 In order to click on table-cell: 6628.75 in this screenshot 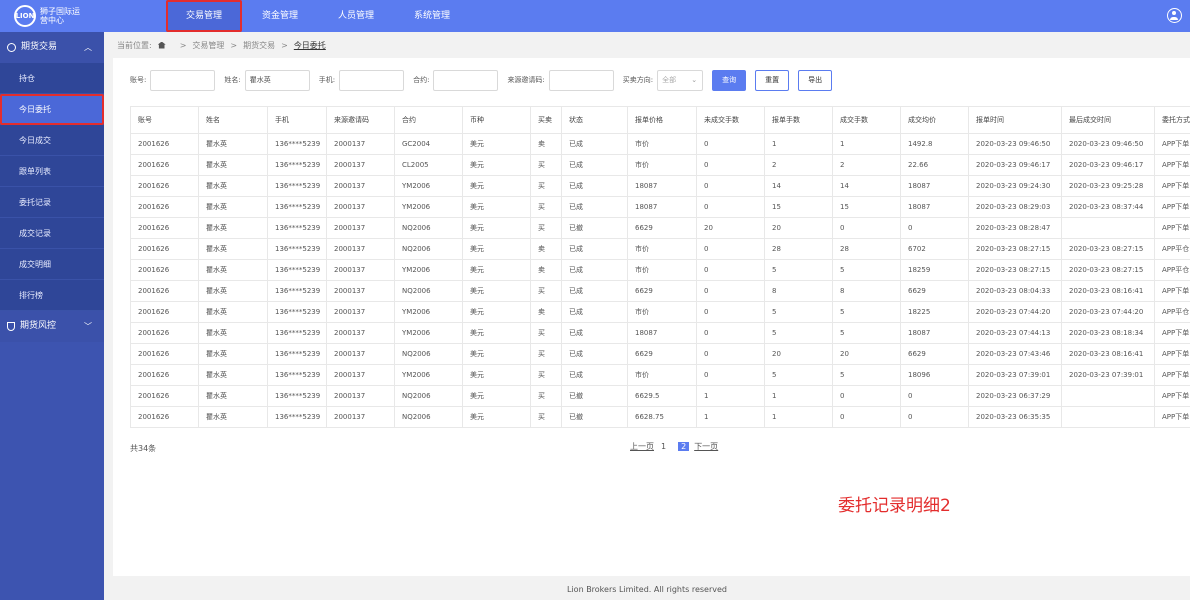, I will do `click(662, 417)`.